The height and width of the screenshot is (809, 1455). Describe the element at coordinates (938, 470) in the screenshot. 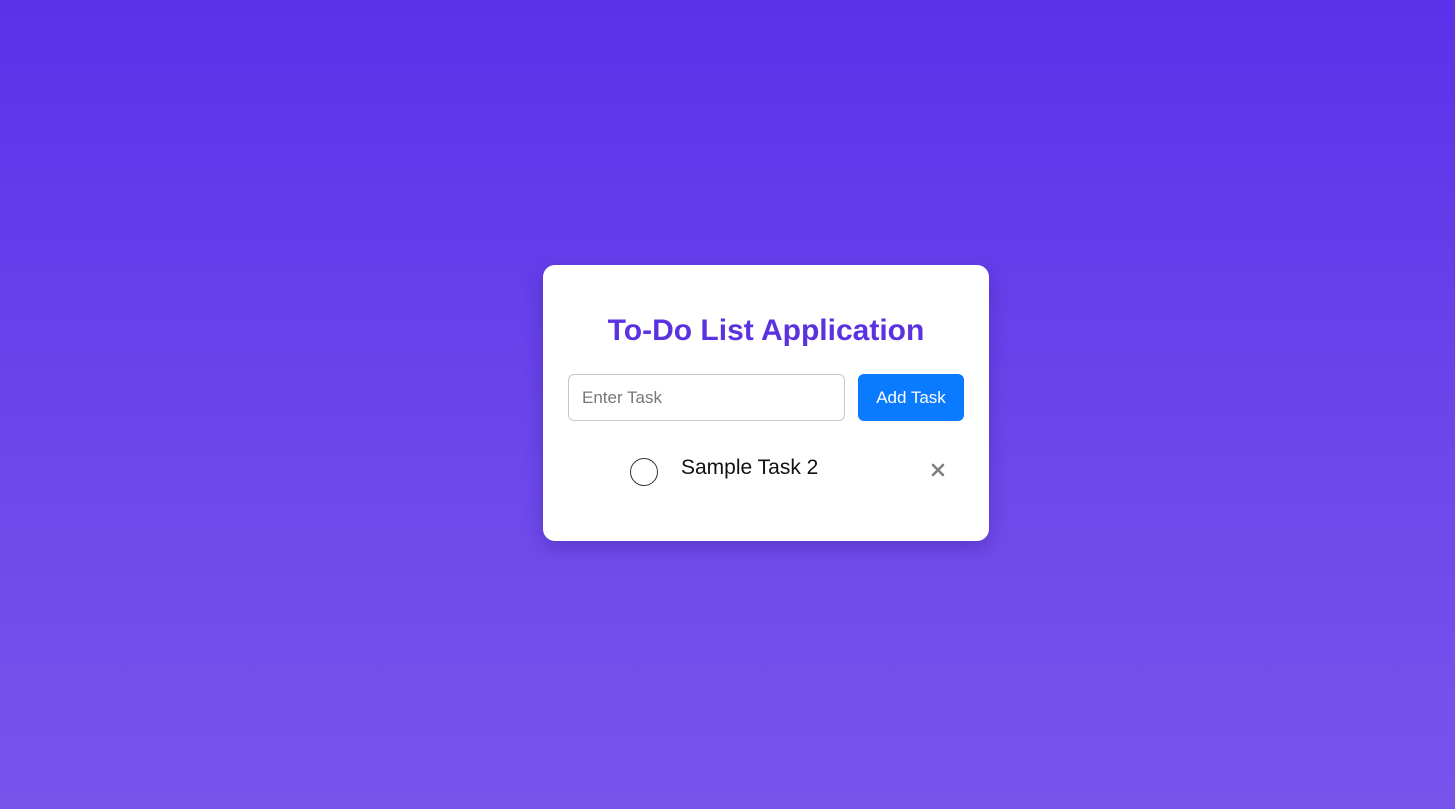

I see `close-icon` at that location.